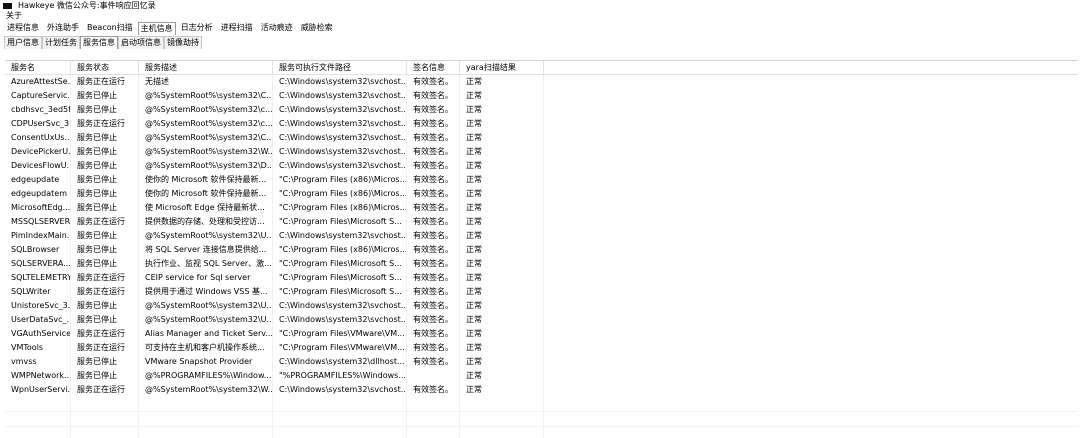 This screenshot has height=438, width=1080. I want to click on main-tab-0: 进程信息, so click(23, 28).